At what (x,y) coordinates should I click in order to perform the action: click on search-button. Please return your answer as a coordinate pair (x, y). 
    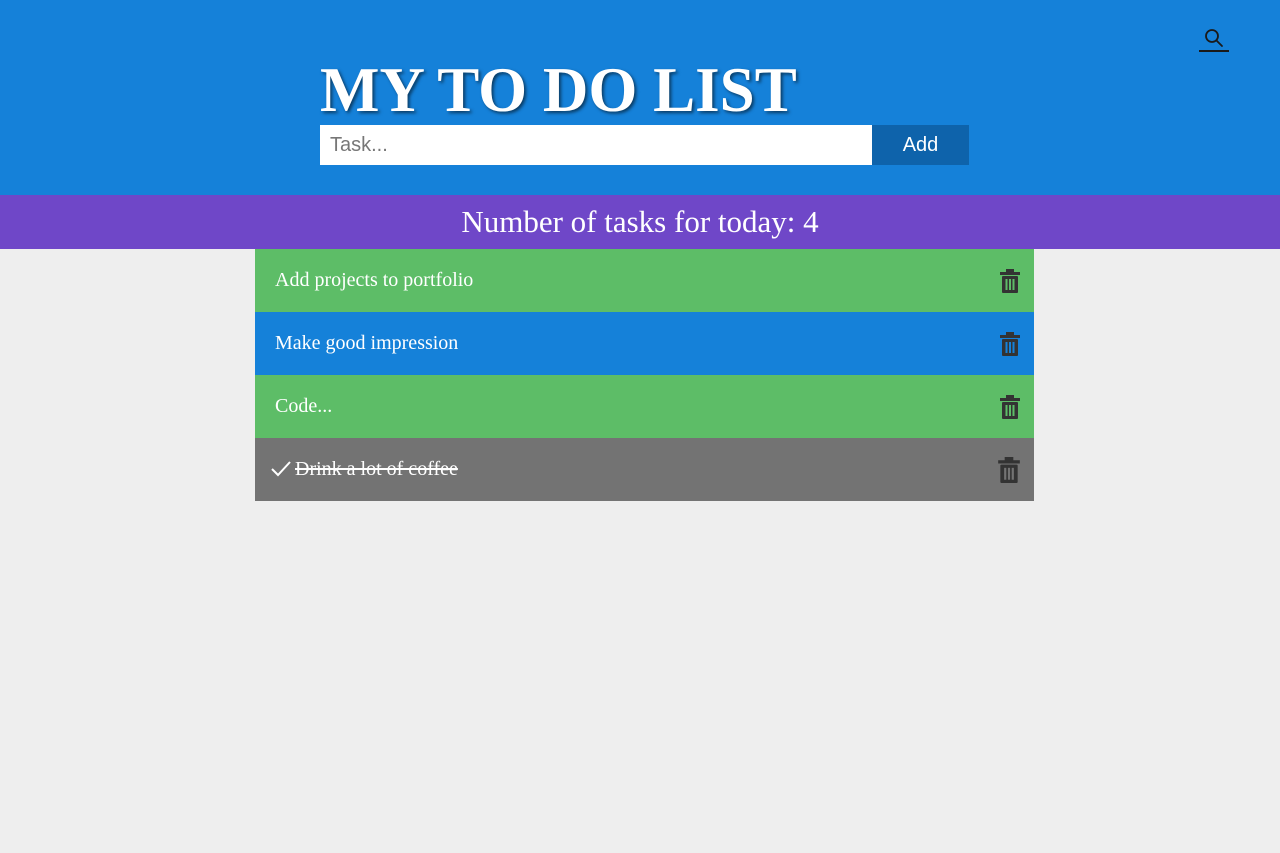
    Looking at the image, I should click on (1214, 39).